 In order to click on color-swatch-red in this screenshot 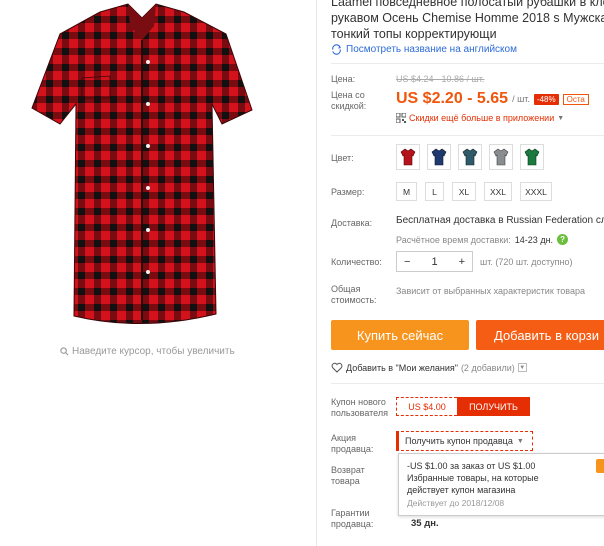, I will do `click(408, 157)`.